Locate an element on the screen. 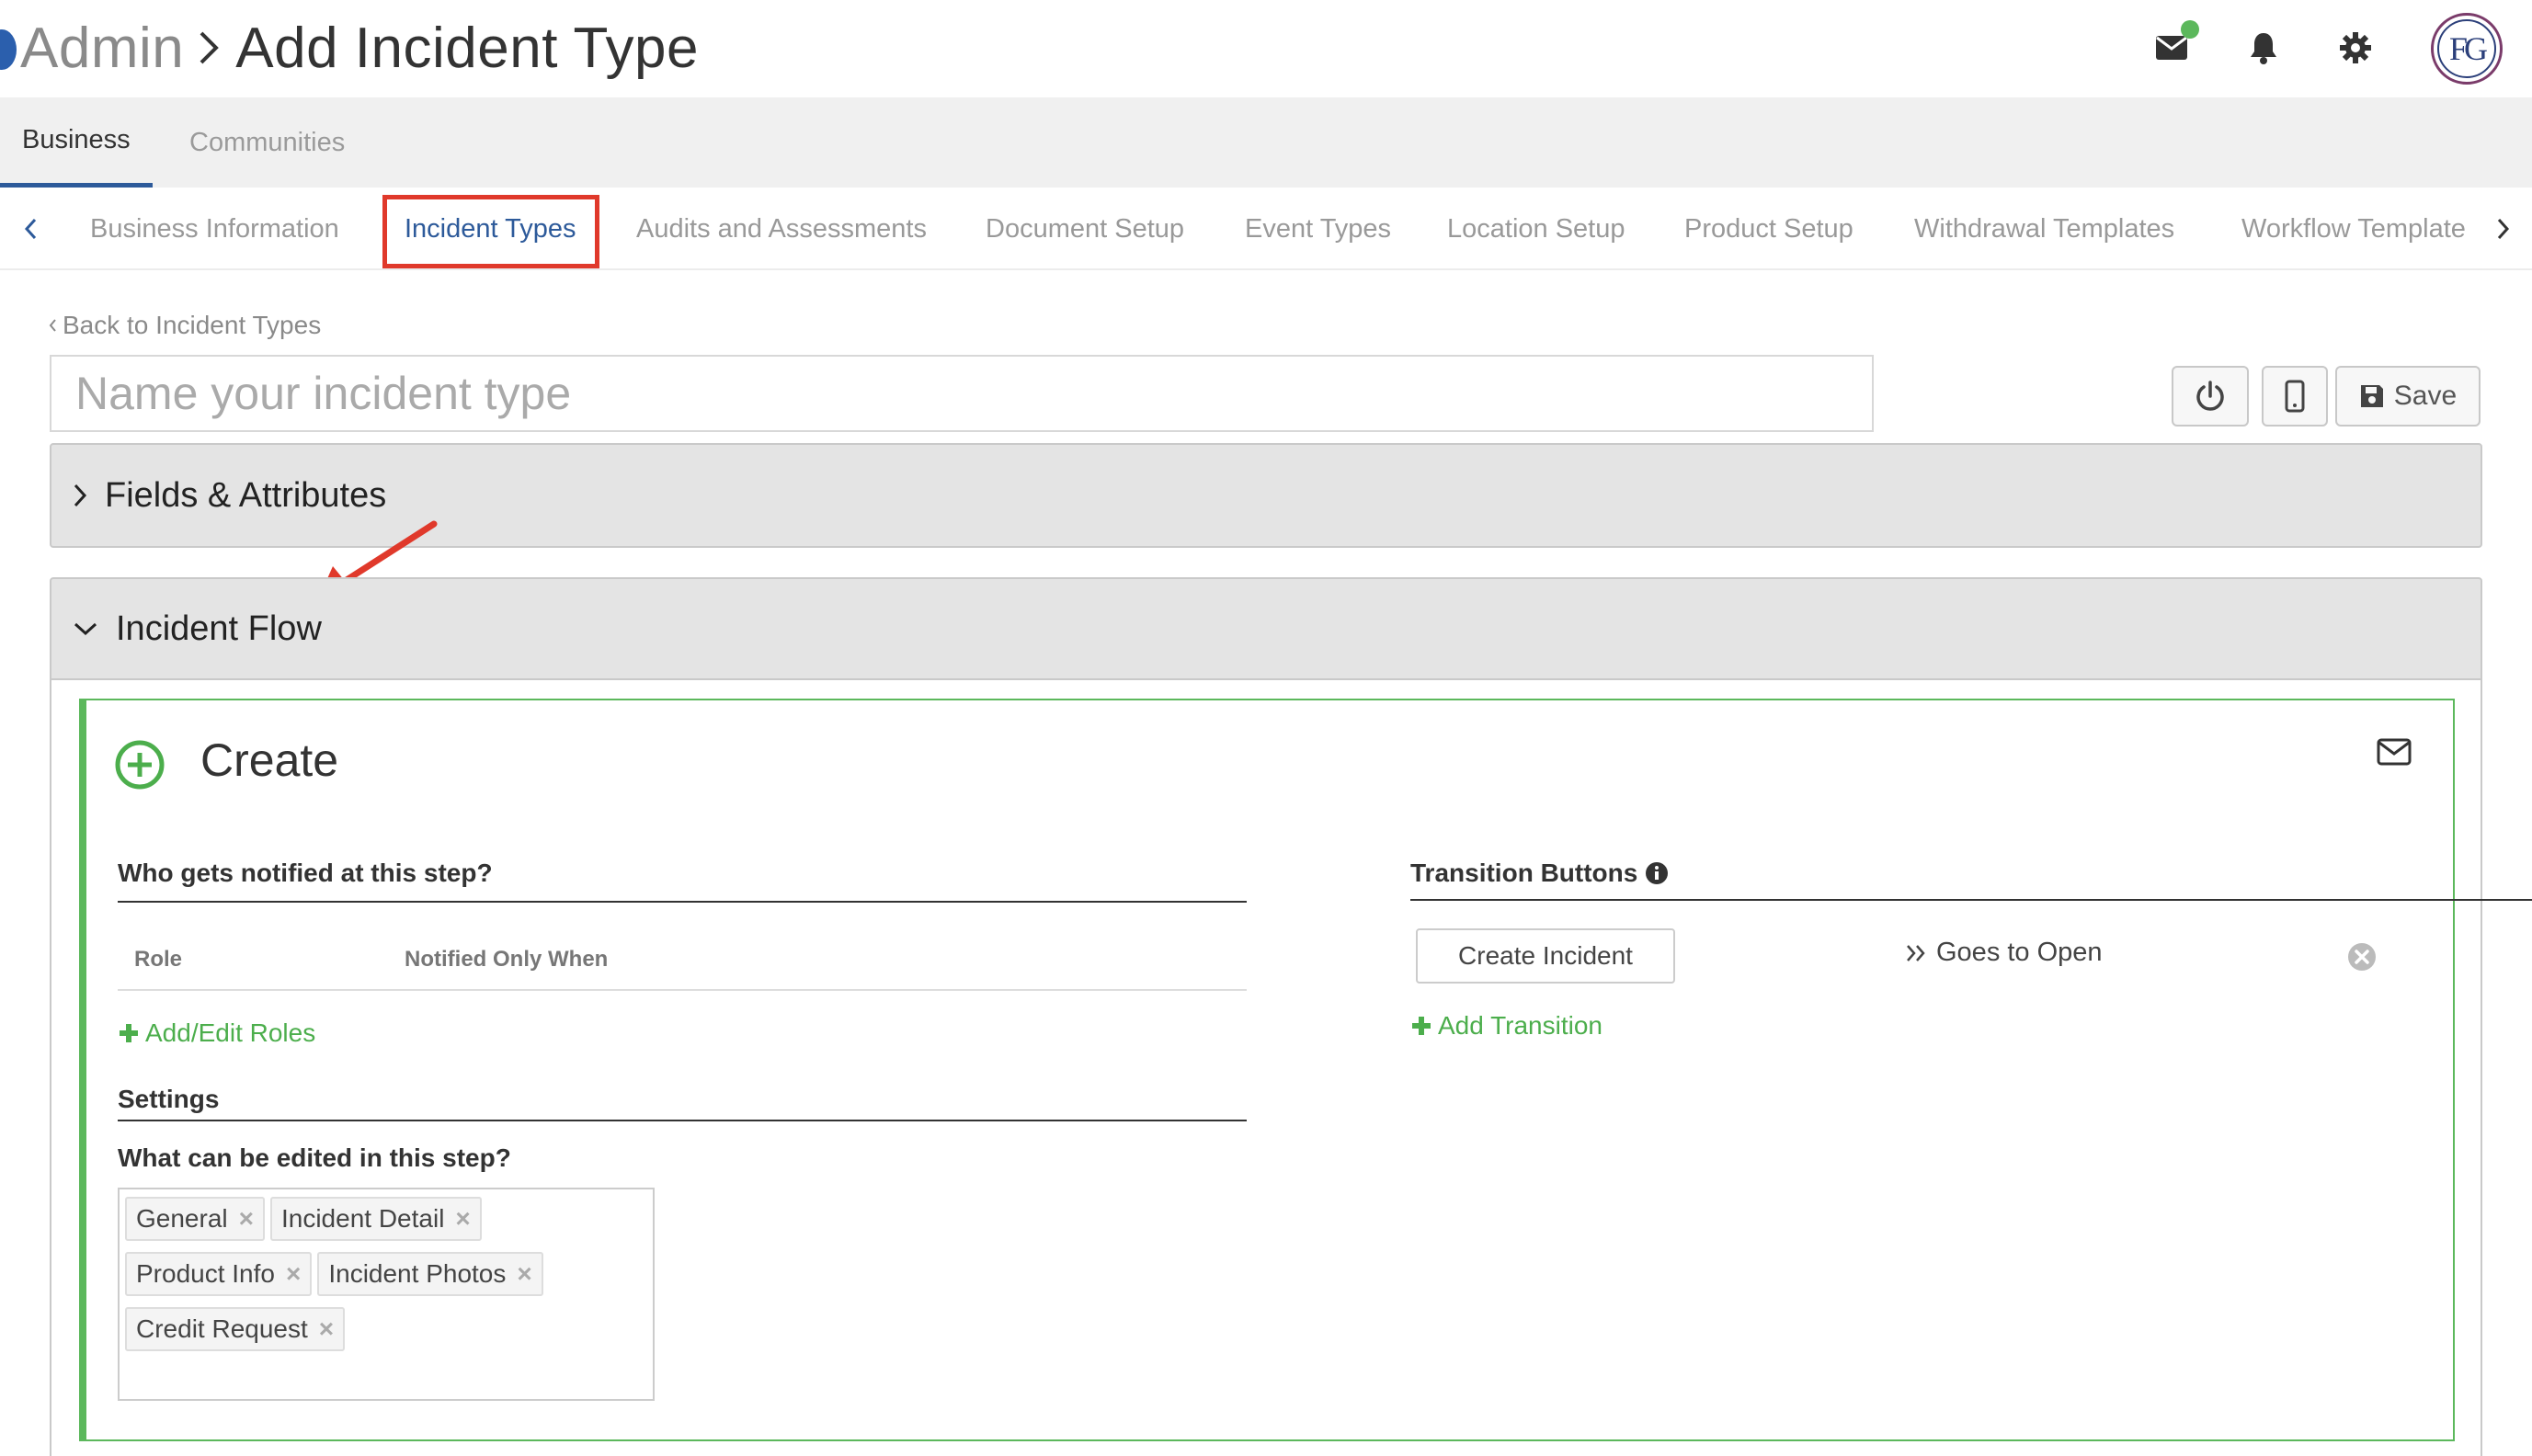 The width and height of the screenshot is (2532, 1456). tab-workflow-template: Workflow Template is located at coordinates (2356, 229).